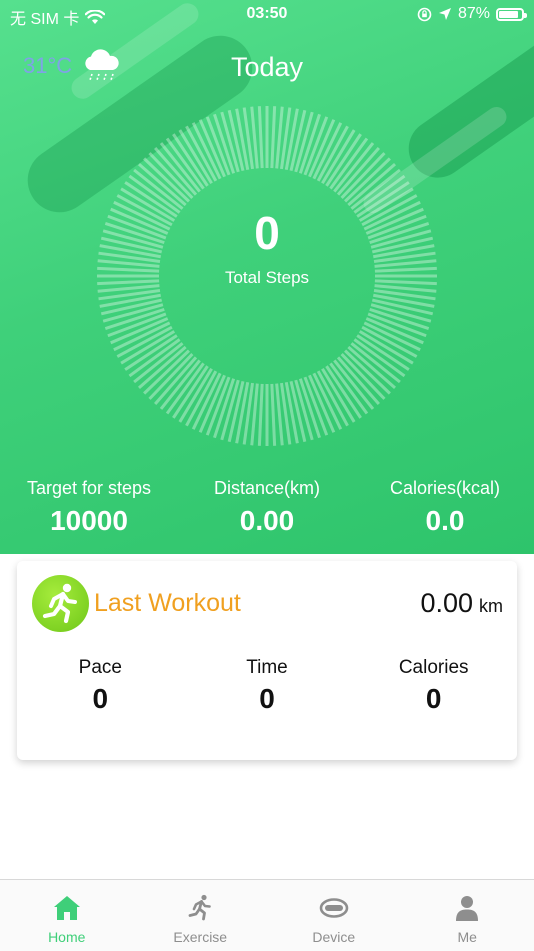 The height and width of the screenshot is (951, 534). Describe the element at coordinates (267, 521) in the screenshot. I see `stat-value: 0.00` at that location.